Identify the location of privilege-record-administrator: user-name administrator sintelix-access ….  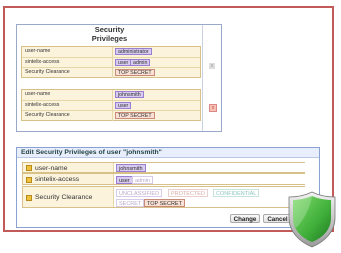
(111, 62).